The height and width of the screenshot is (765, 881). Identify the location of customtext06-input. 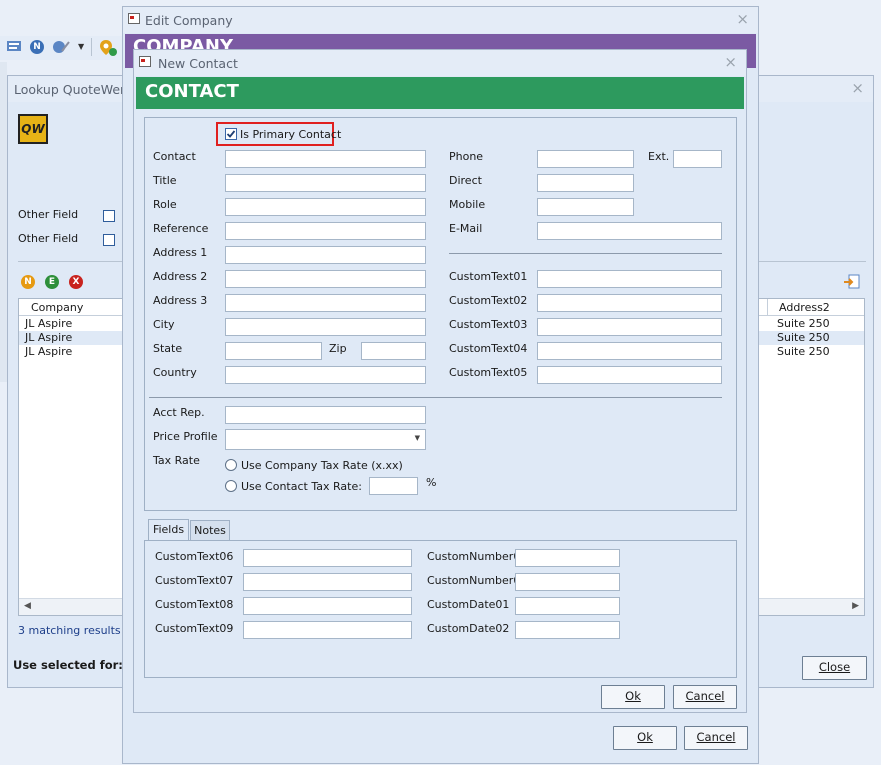
(327, 558).